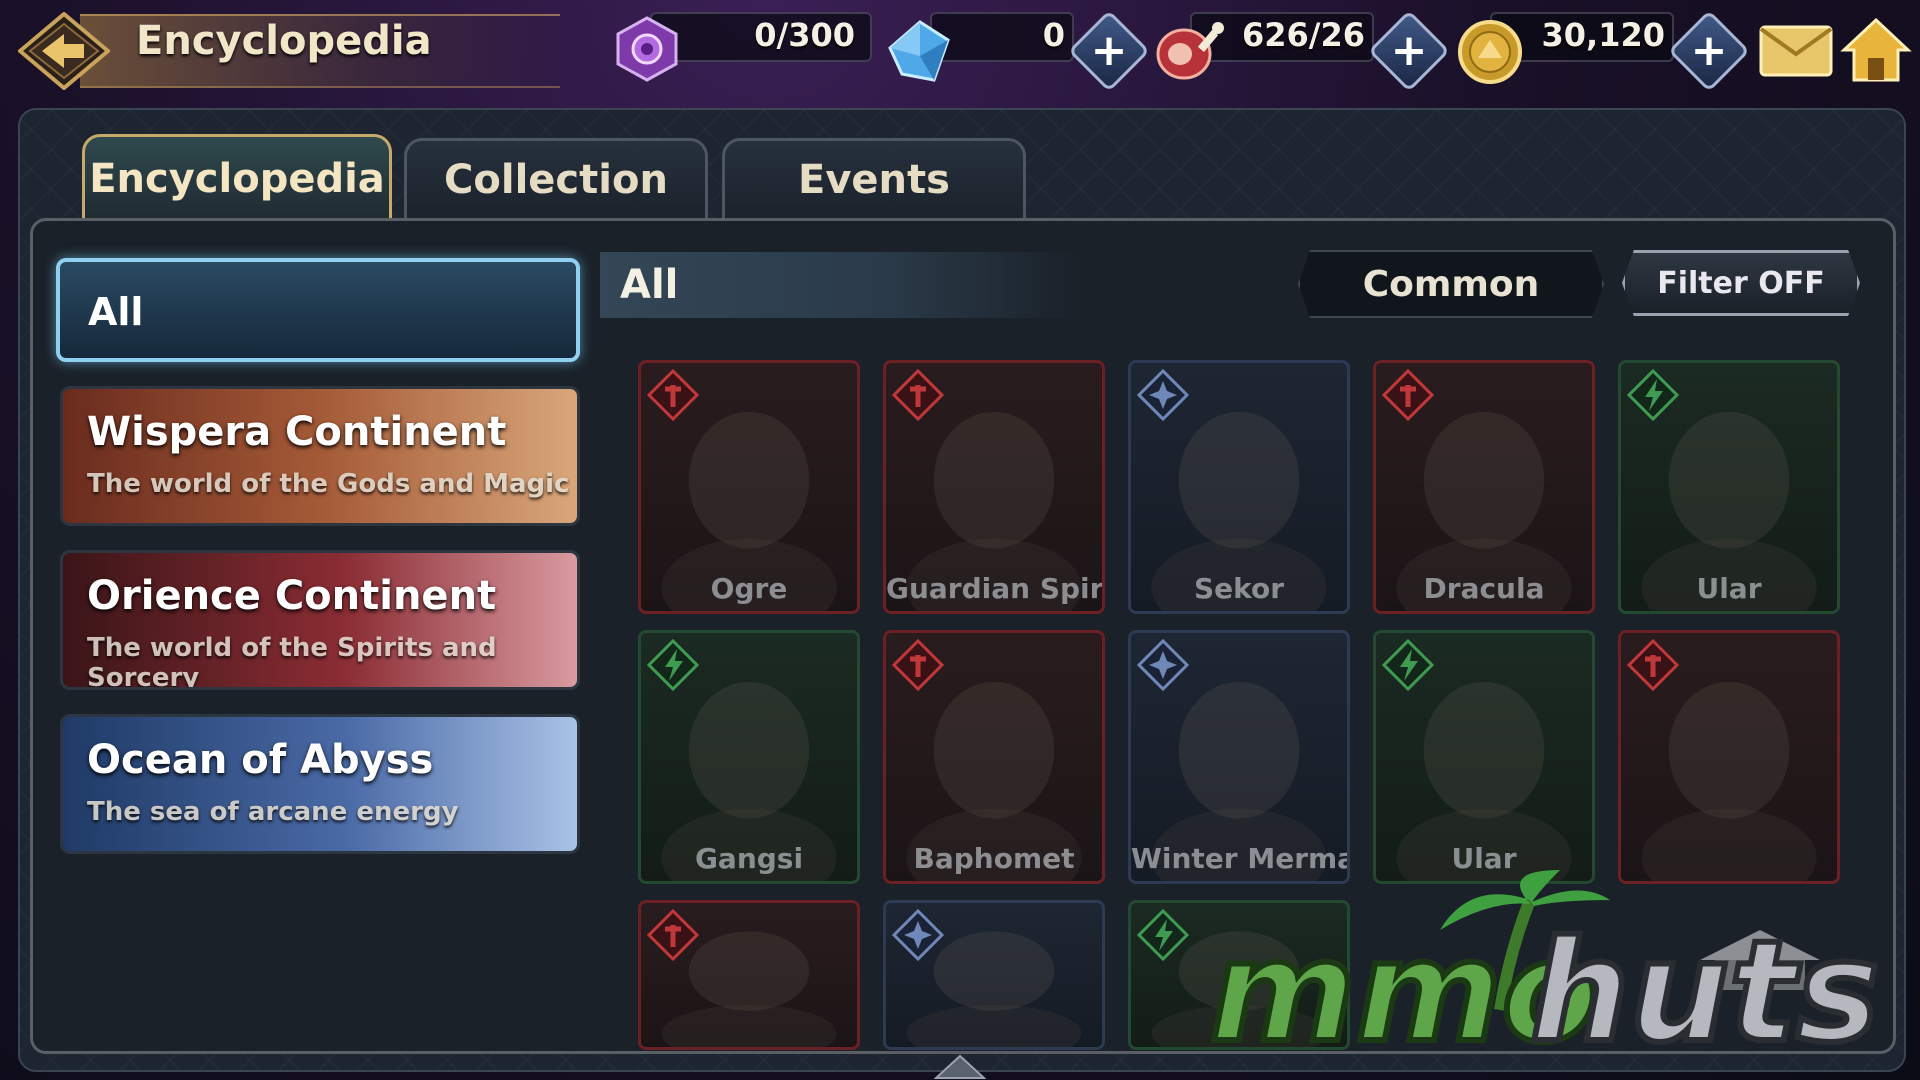 Image resolution: width=1920 pixels, height=1080 pixels. What do you see at coordinates (749, 757) in the screenshot?
I see `monster-card: Gangsi` at bounding box center [749, 757].